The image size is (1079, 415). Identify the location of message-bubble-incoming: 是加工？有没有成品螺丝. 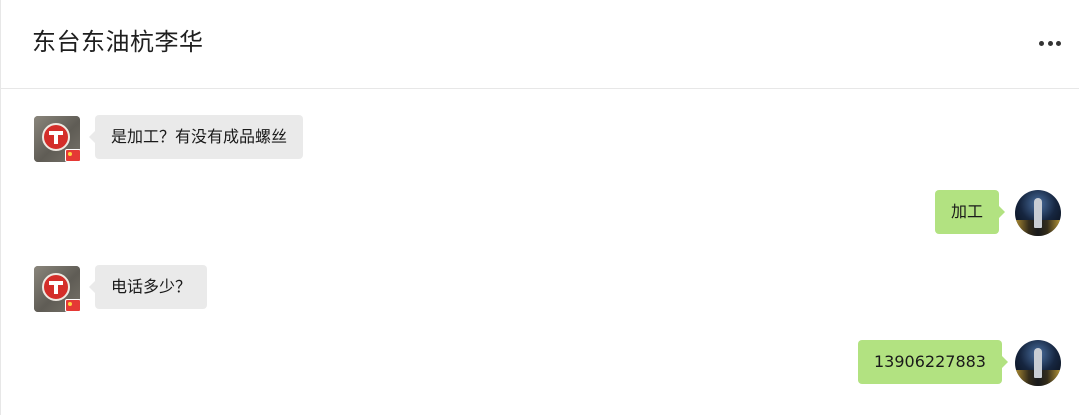
(196, 137).